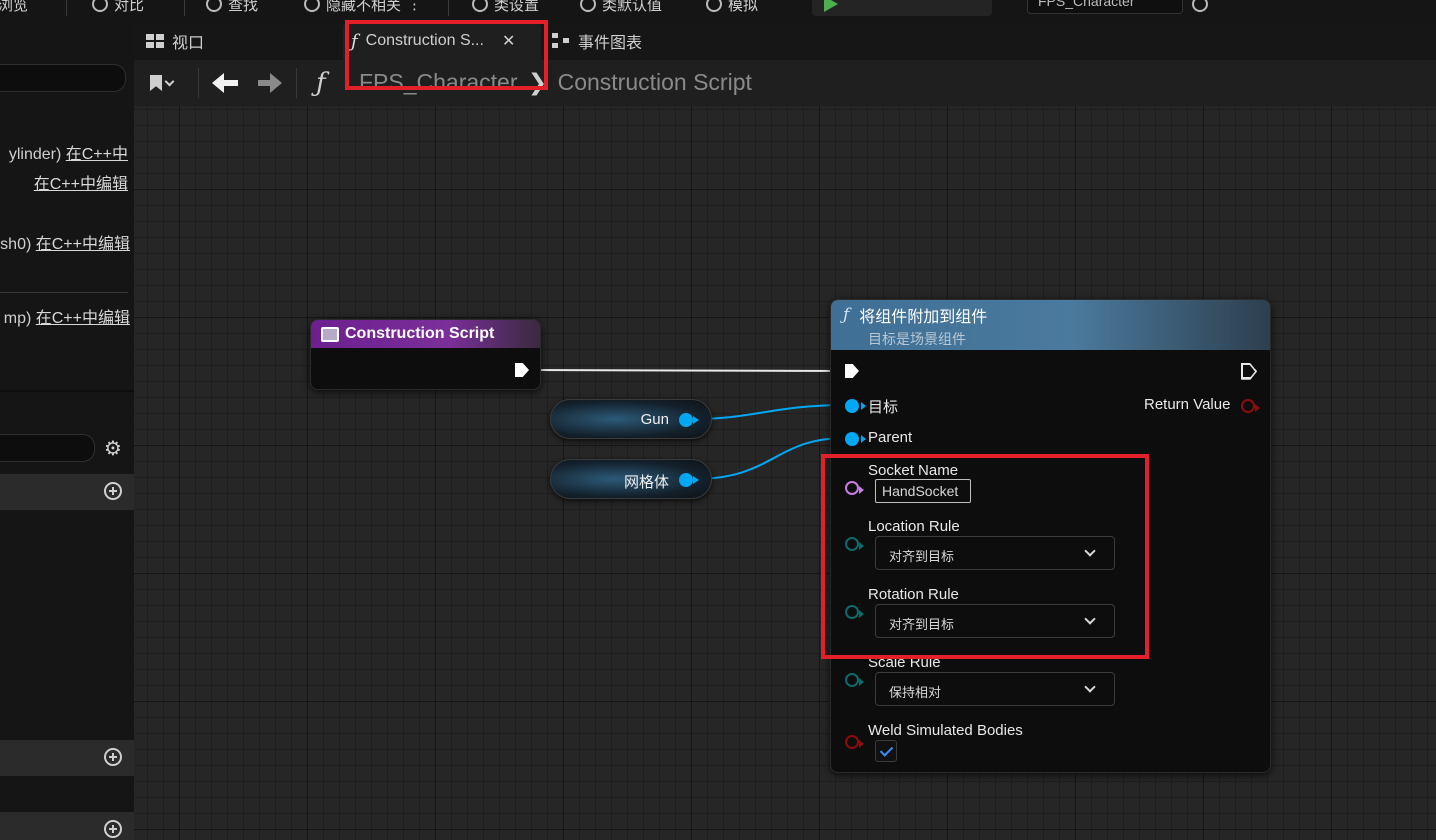 This screenshot has width=1436, height=840. Describe the element at coordinates (47, 448) in the screenshot. I see `my-blueprint-search-input` at that location.